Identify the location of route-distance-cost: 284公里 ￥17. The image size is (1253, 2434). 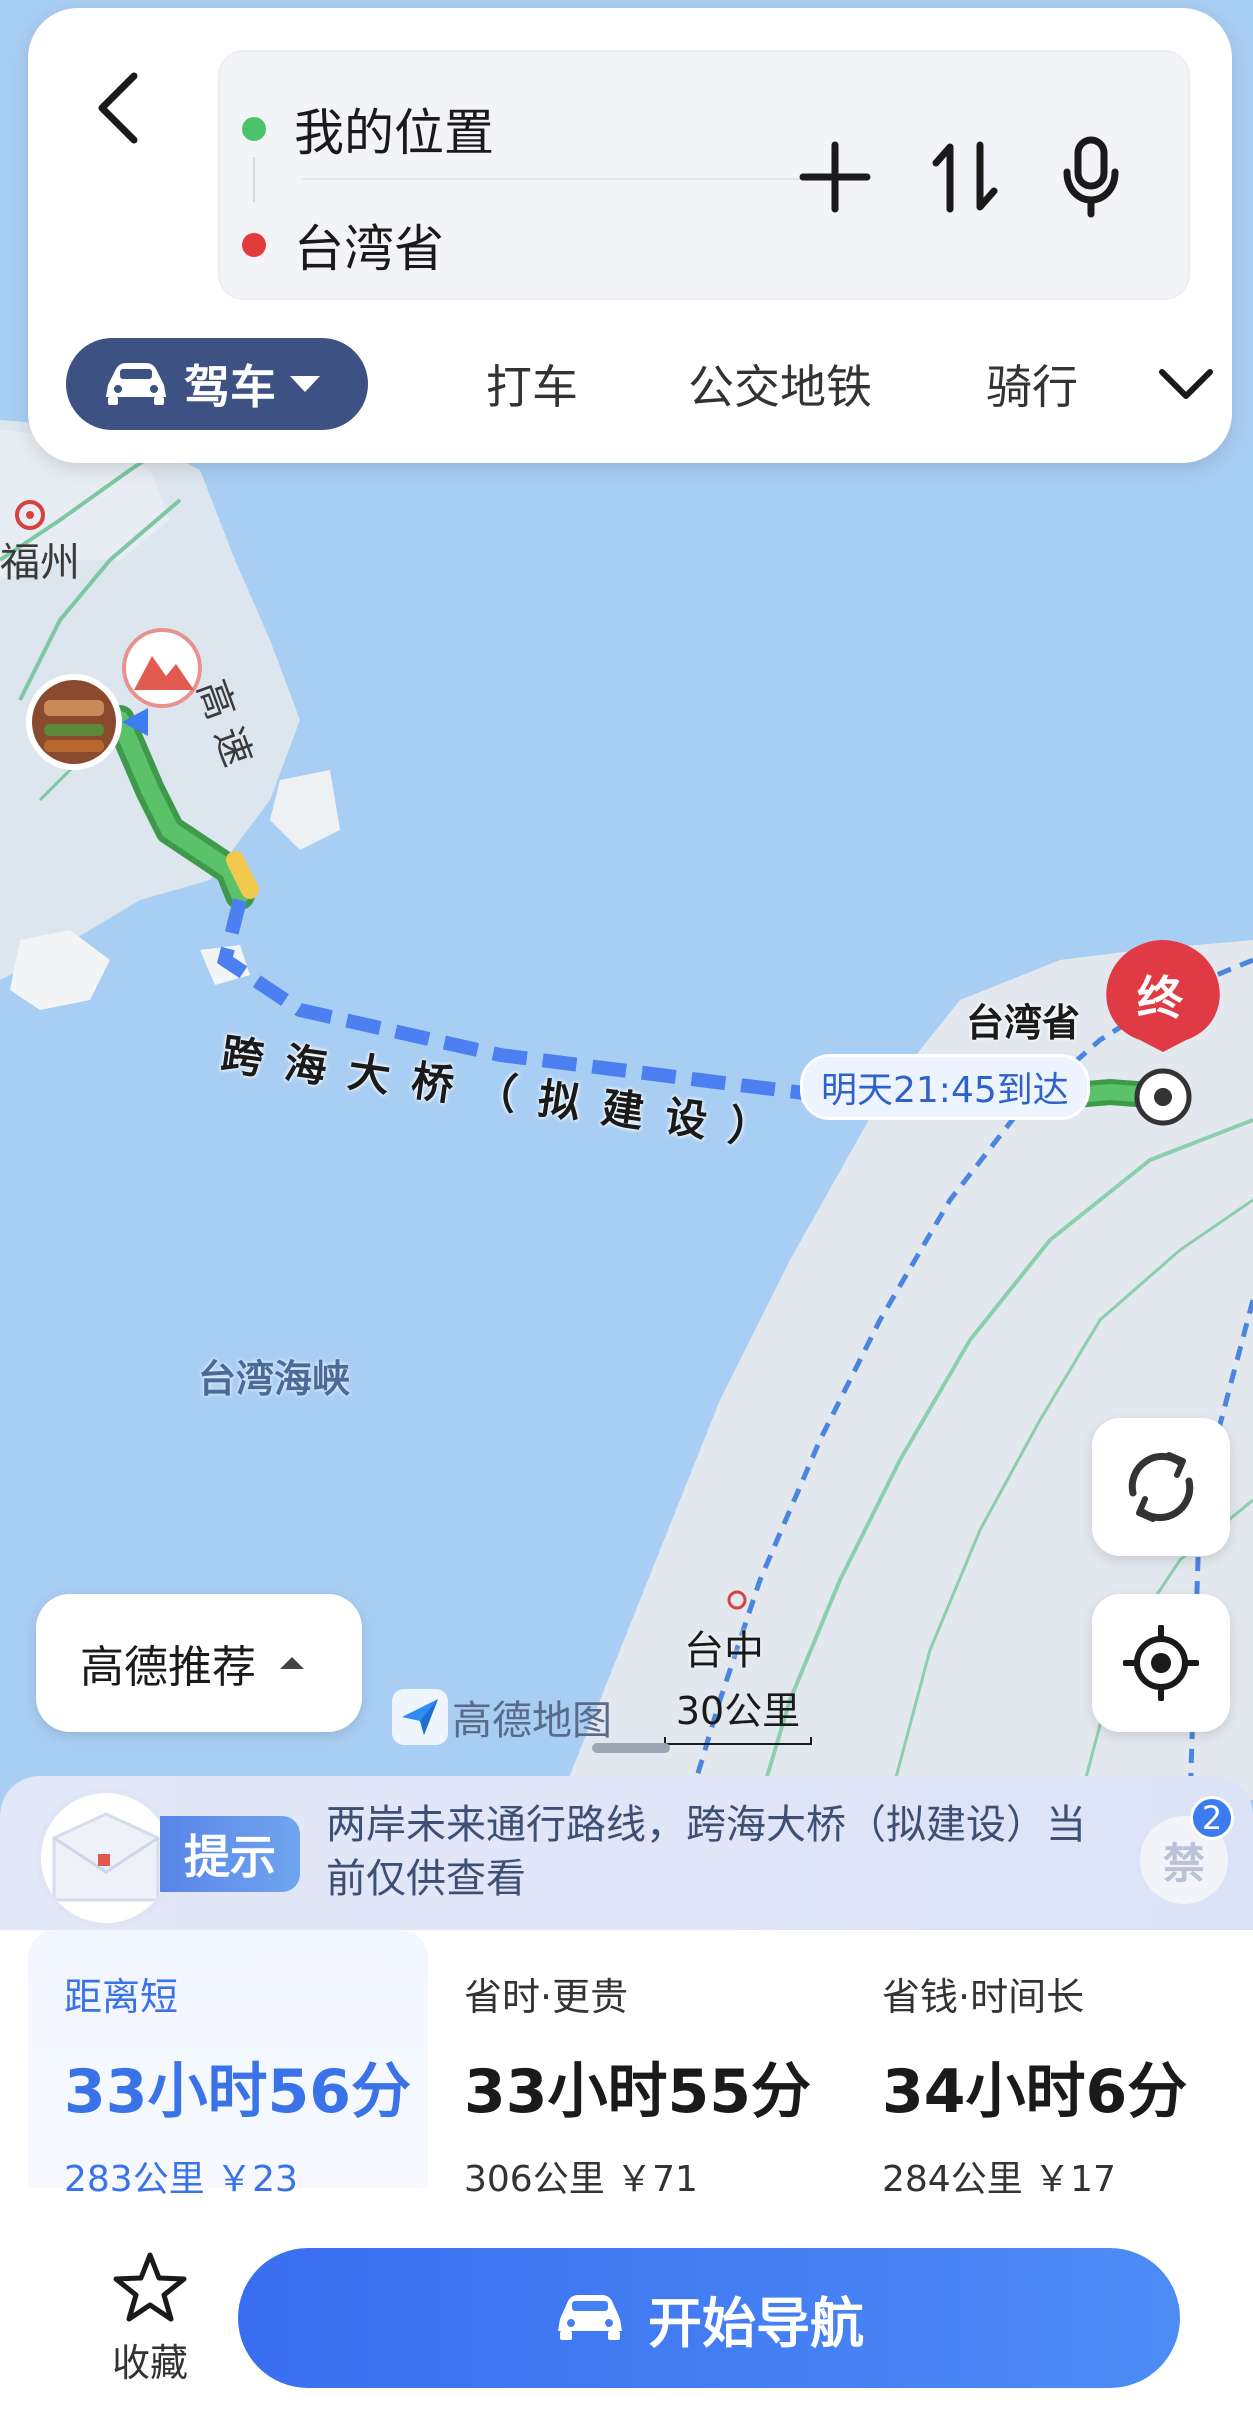
(999, 2179).